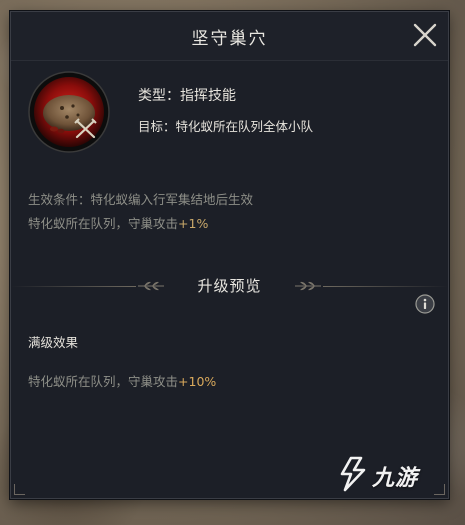  What do you see at coordinates (141, 199) in the screenshot?
I see `effect-condition: 生效条件：特化蚁编入行军集结地后生效` at bounding box center [141, 199].